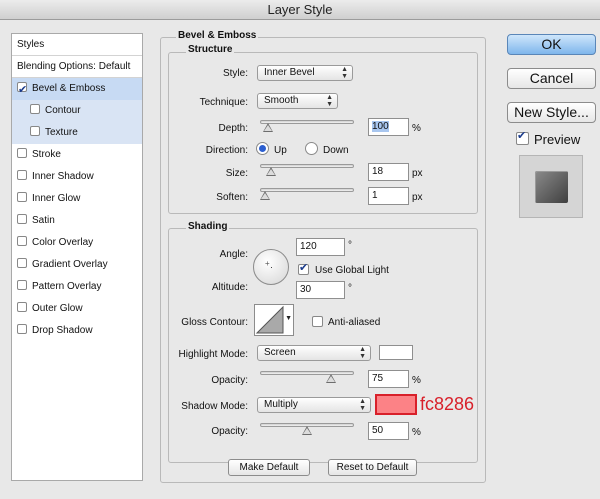 This screenshot has width=600, height=499. What do you see at coordinates (303, 268) in the screenshot?
I see `global-light-checkbox` at bounding box center [303, 268].